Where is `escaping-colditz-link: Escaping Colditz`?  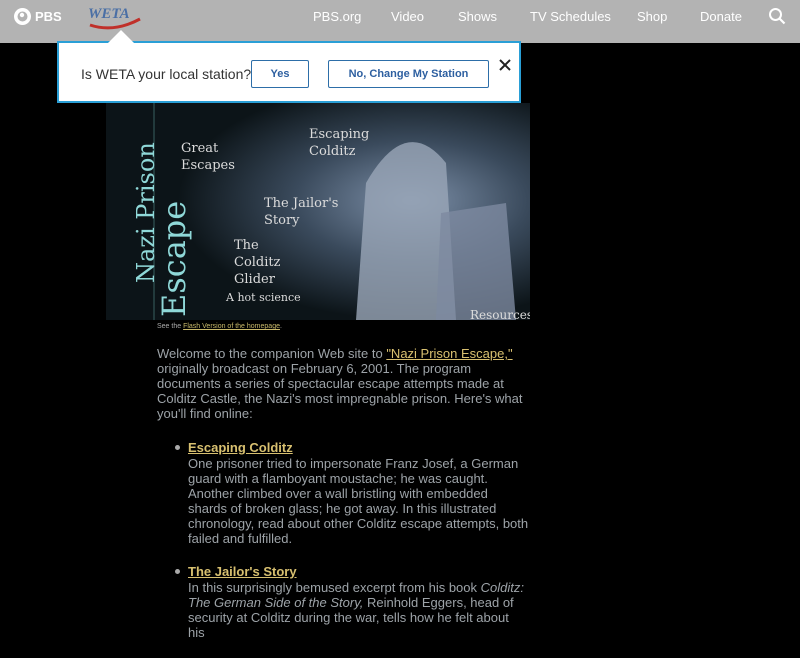 escaping-colditz-link: Escaping Colditz is located at coordinates (339, 143).